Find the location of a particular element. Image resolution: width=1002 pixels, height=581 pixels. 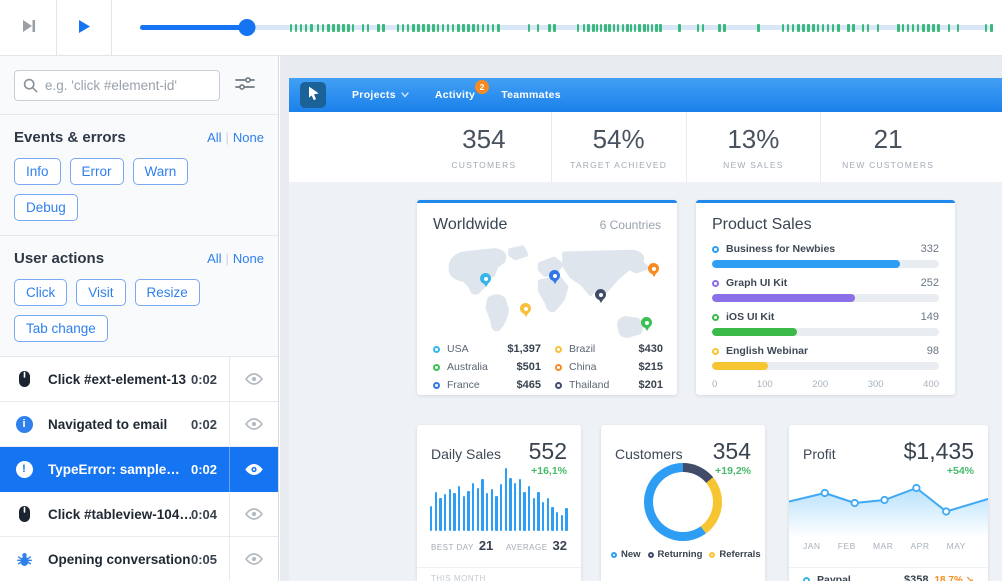

activity-badge: 2 is located at coordinates (482, 87).